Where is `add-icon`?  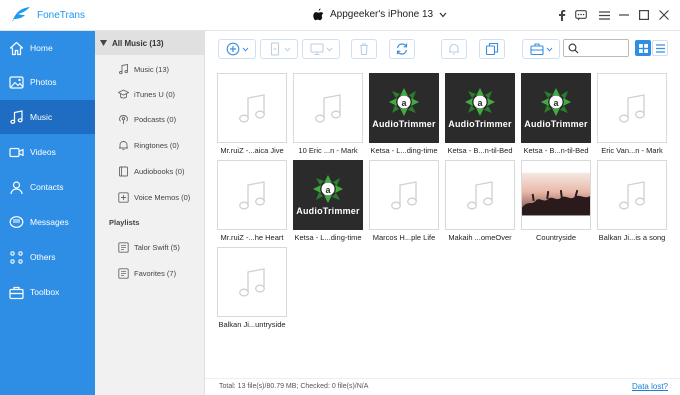
add-icon is located at coordinates (232, 49).